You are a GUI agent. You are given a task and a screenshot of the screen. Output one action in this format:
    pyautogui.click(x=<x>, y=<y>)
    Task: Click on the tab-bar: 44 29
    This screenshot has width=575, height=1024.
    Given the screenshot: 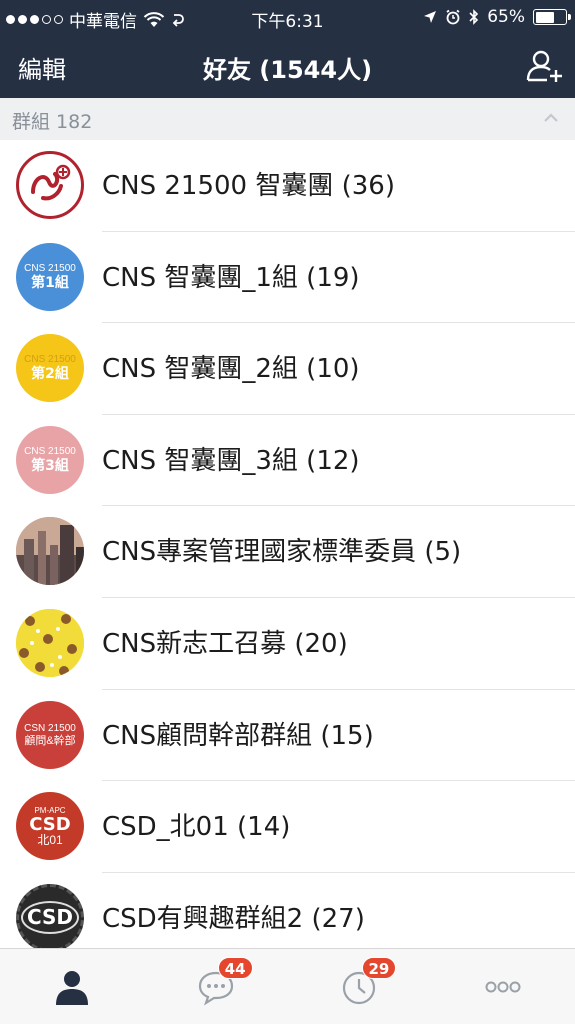 What is the action you would take?
    pyautogui.click(x=287, y=986)
    